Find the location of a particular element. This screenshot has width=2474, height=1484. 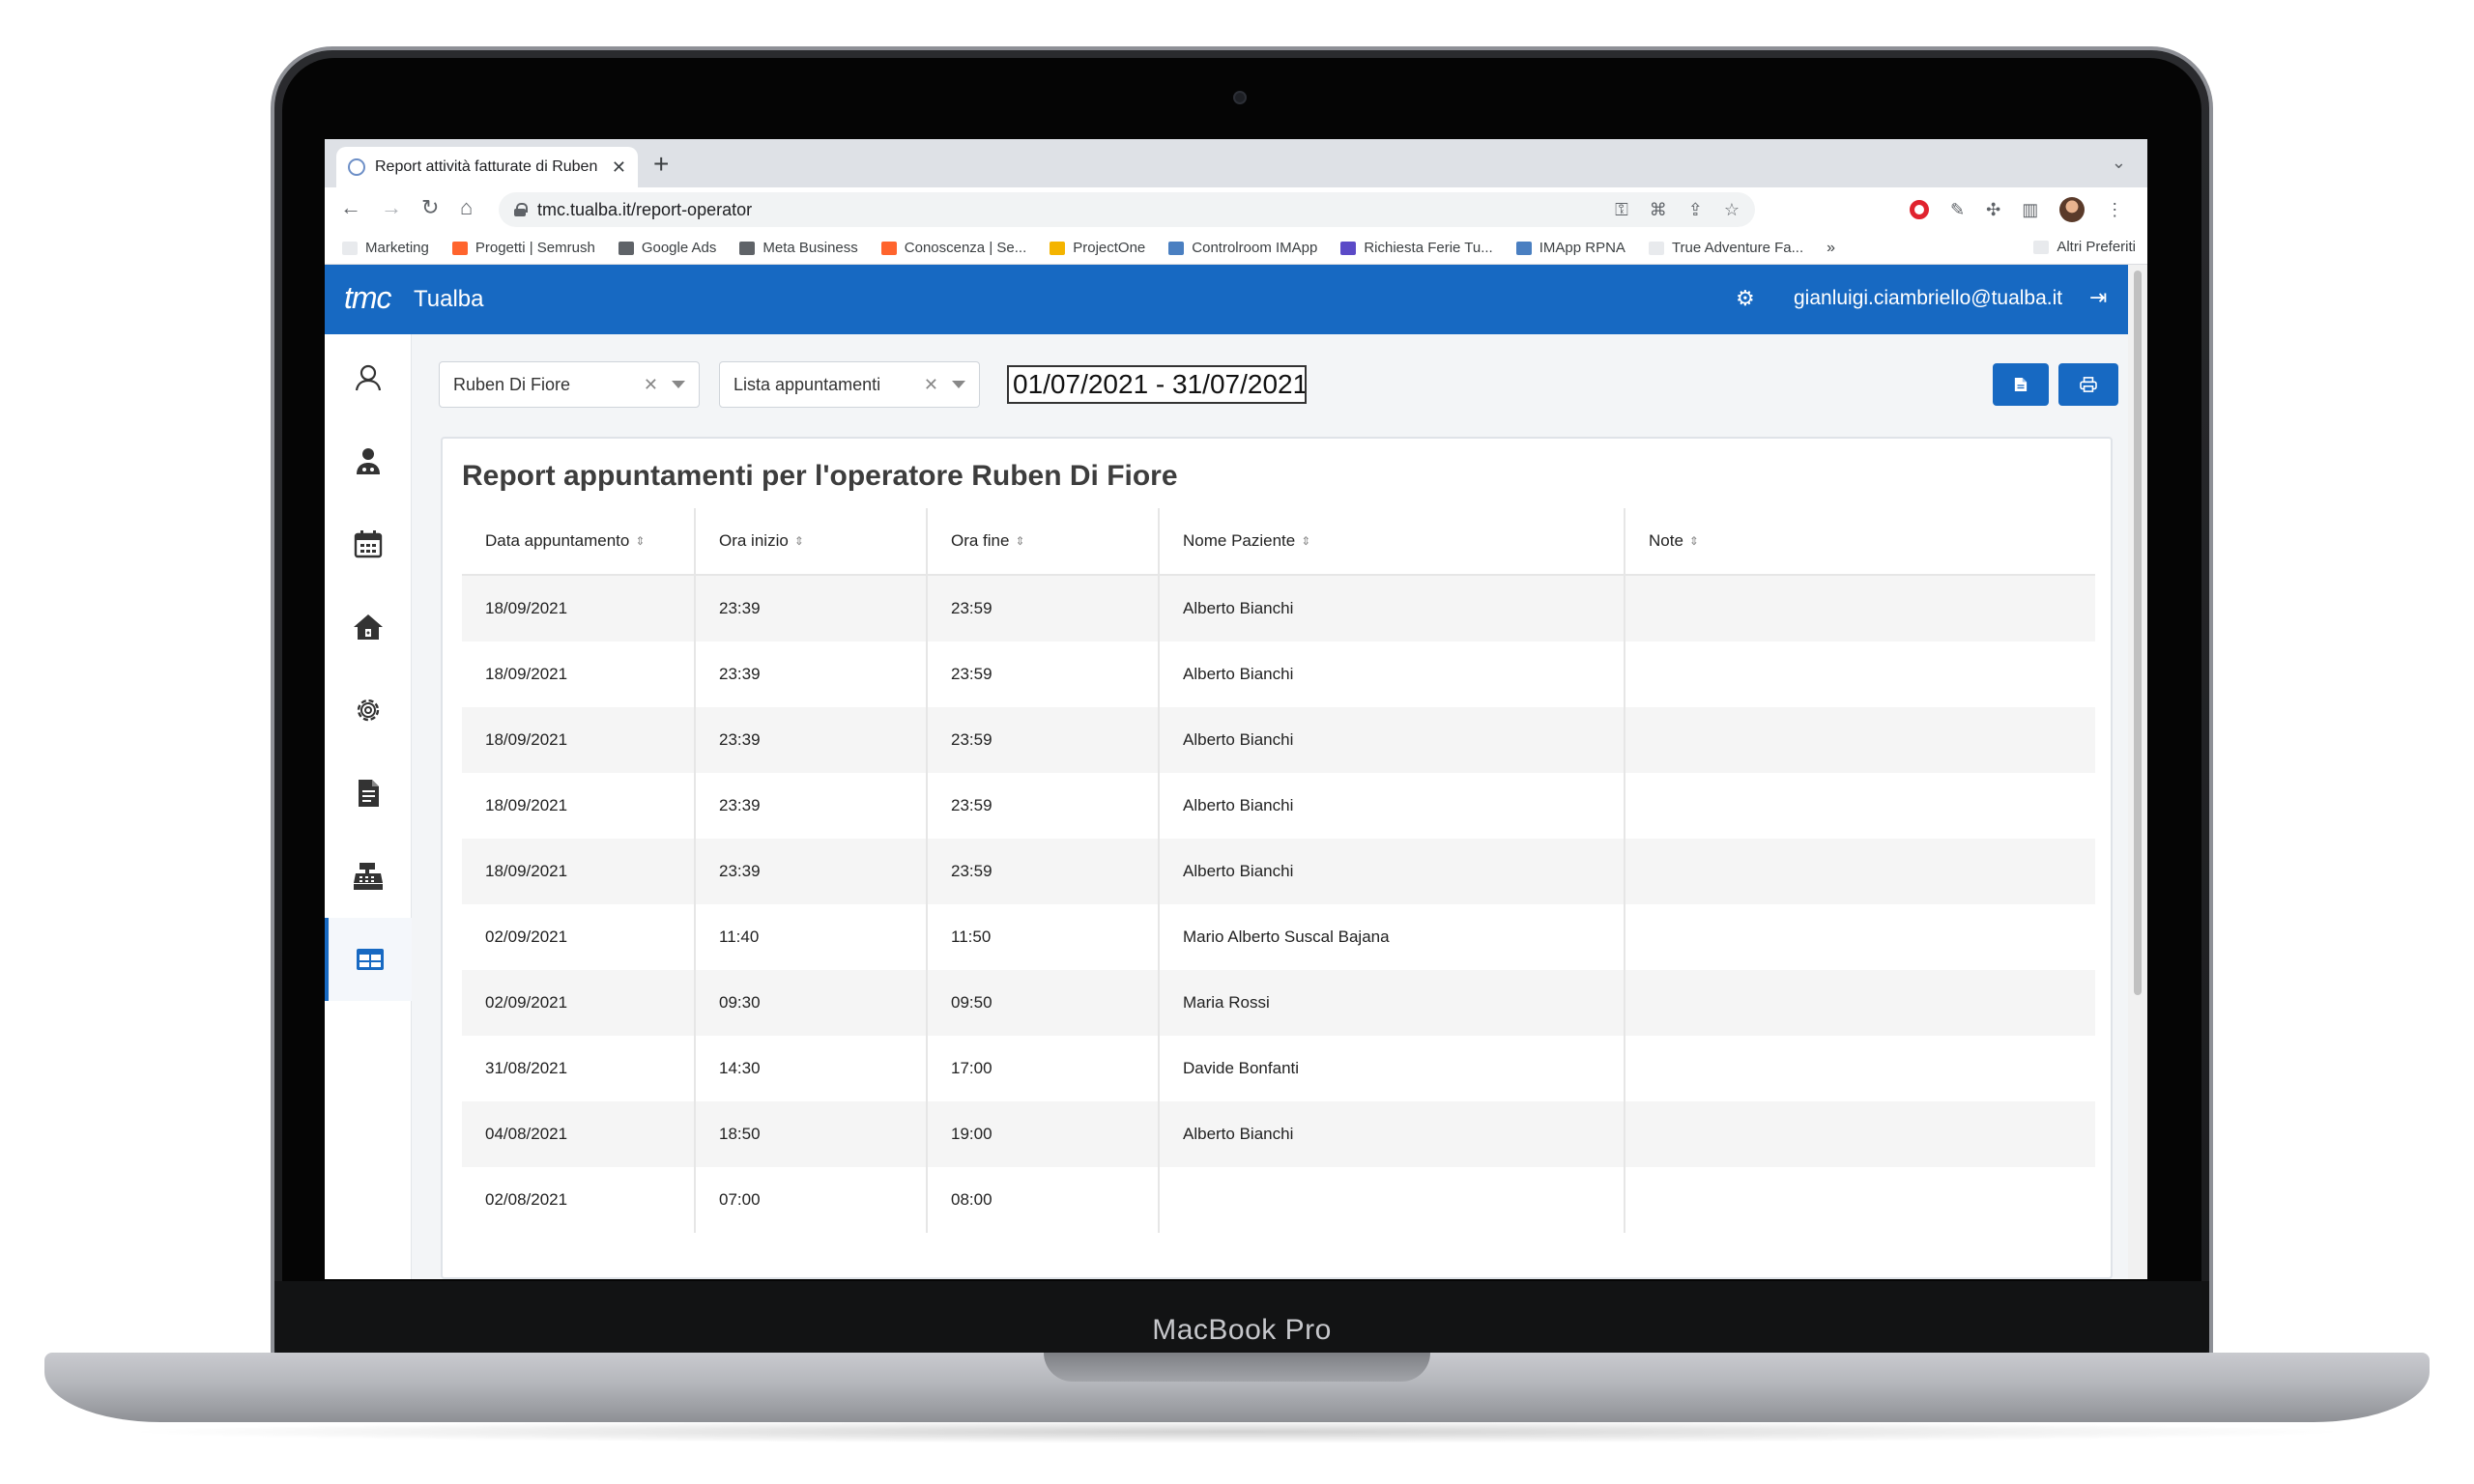

puzzle-icon: ✣ is located at coordinates (1993, 210).